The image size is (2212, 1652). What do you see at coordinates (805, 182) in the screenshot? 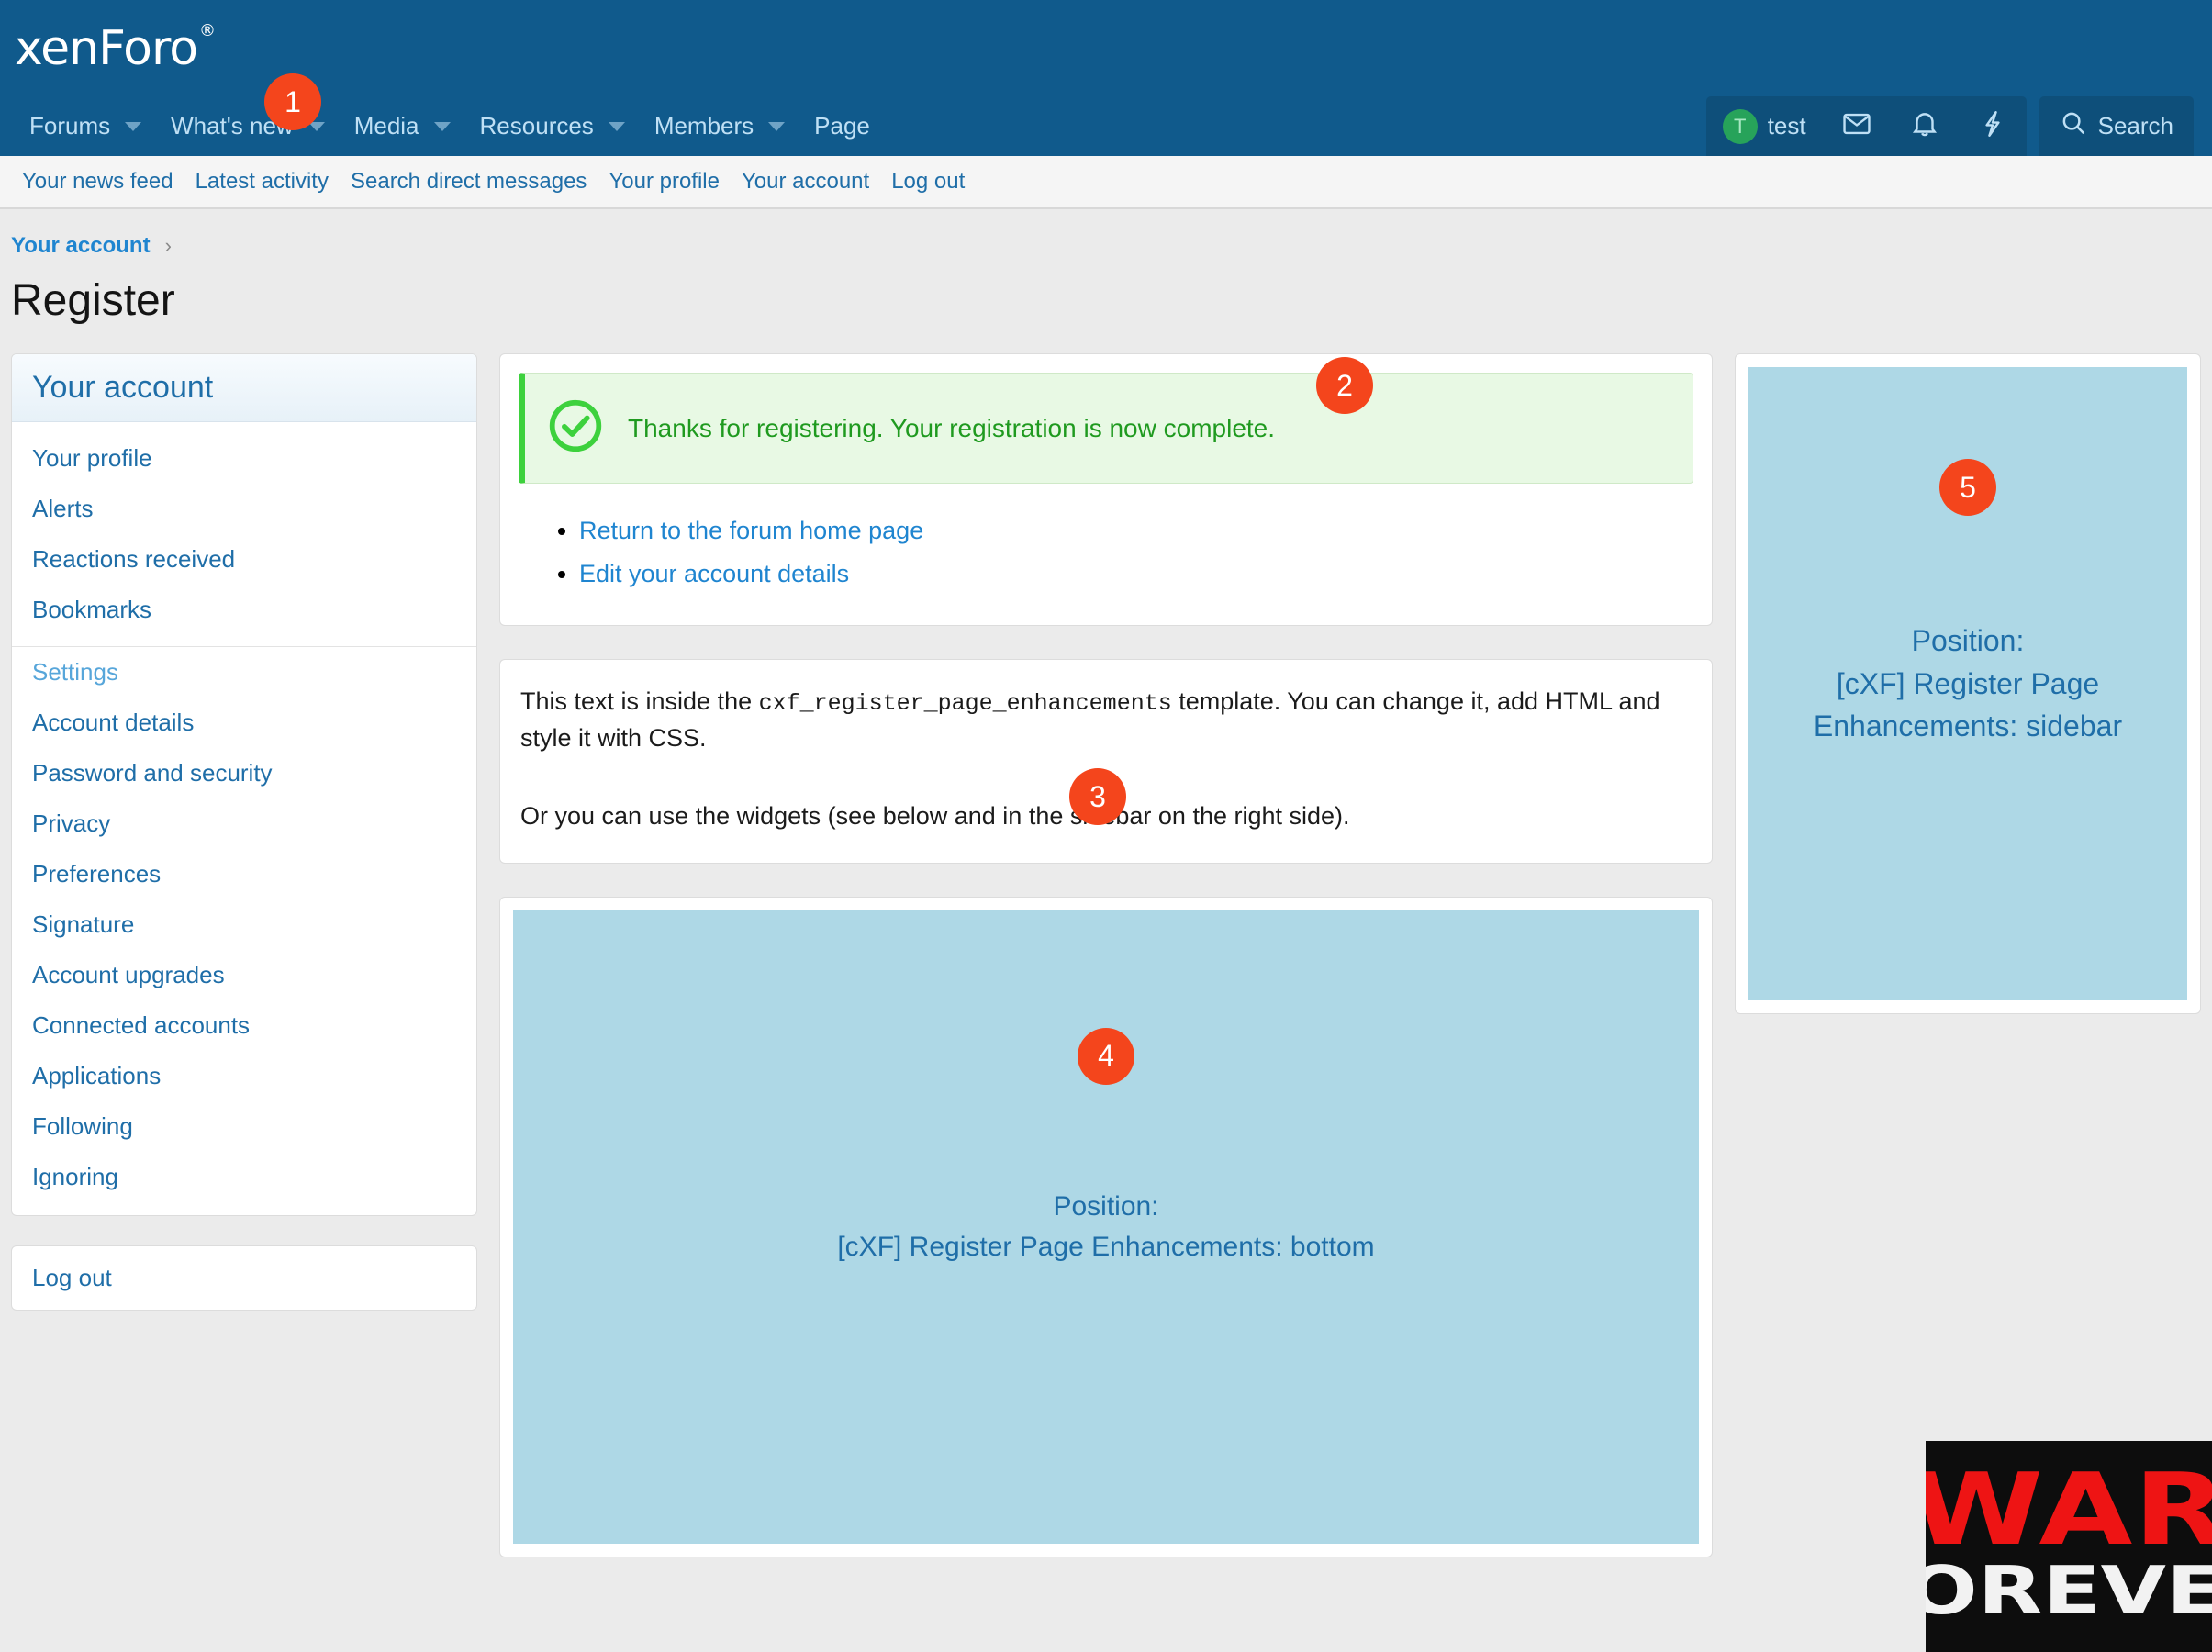
I see `subnav-item-your-account: Your account` at bounding box center [805, 182].